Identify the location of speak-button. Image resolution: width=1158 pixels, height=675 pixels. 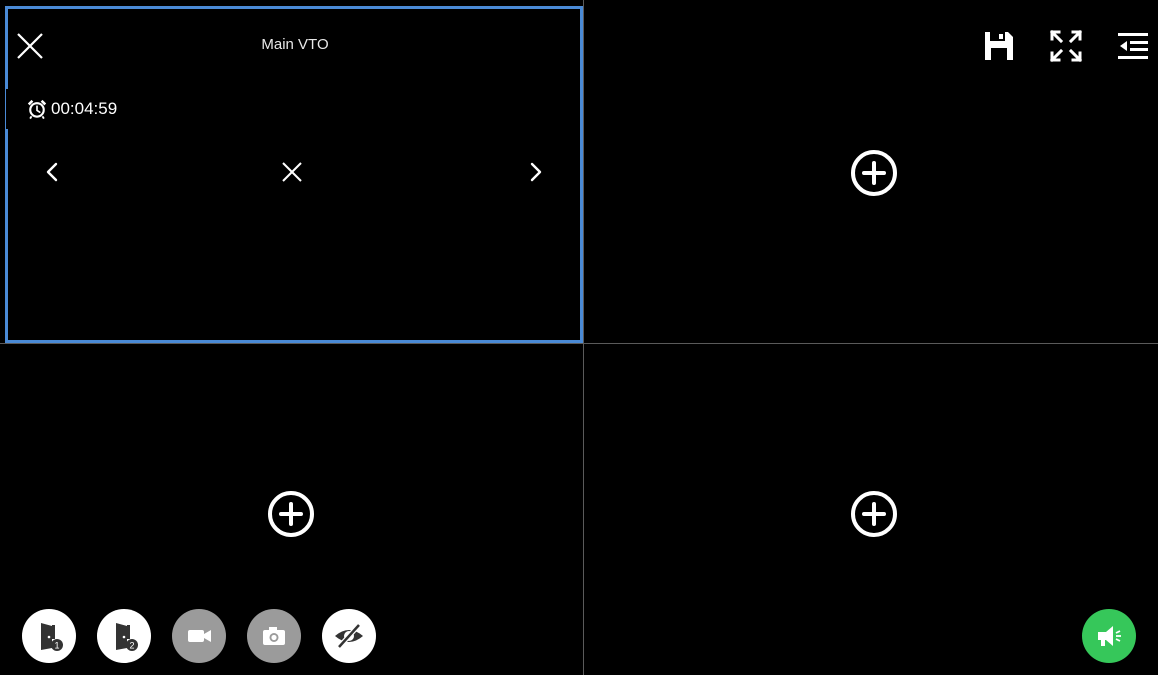
(1109, 636).